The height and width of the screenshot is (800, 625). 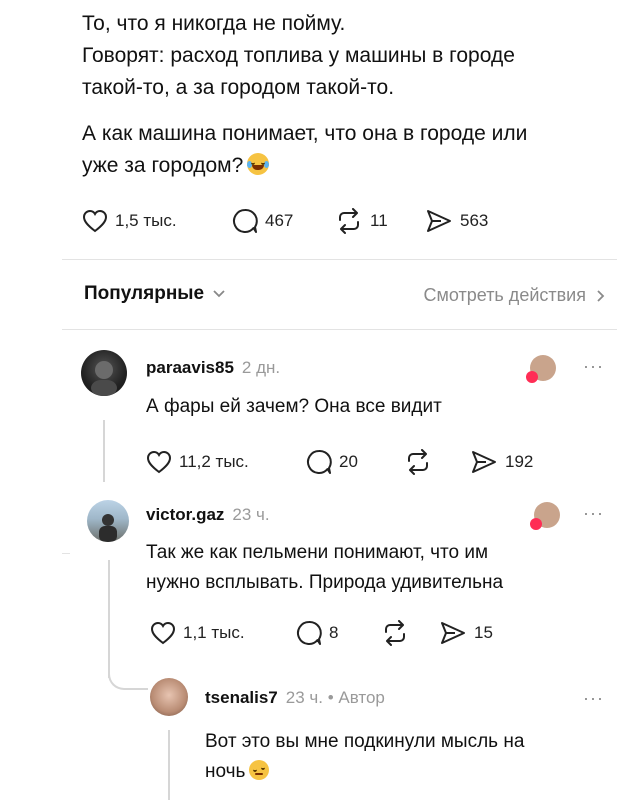 I want to click on thread-connector, so click(x=128, y=676).